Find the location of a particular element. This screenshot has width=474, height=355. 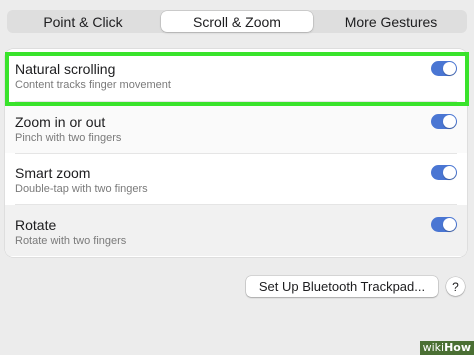

tab-more-gestures: More Gestures is located at coordinates (391, 21).